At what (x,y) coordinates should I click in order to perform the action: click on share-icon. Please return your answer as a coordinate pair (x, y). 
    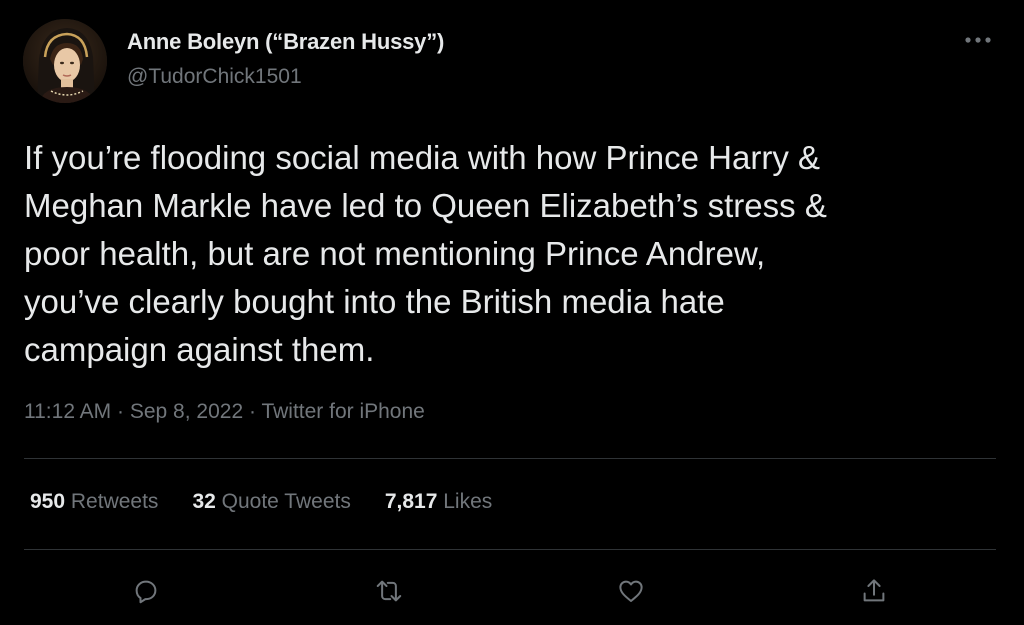
    Looking at the image, I should click on (874, 590).